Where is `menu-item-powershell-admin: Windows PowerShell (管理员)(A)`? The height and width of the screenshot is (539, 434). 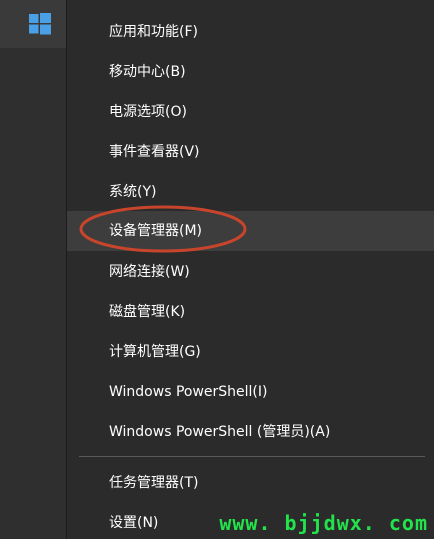
menu-item-powershell-admin: Windows PowerShell (管理员)(A) is located at coordinates (250, 432).